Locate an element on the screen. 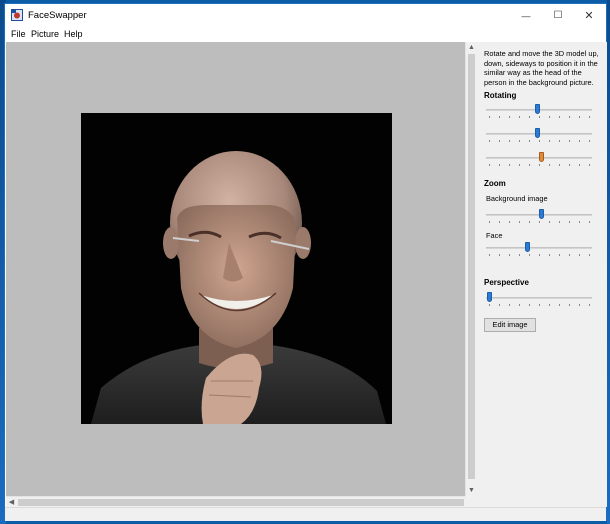 The height and width of the screenshot is (524, 610). edit-image-button: Edit image is located at coordinates (510, 325).